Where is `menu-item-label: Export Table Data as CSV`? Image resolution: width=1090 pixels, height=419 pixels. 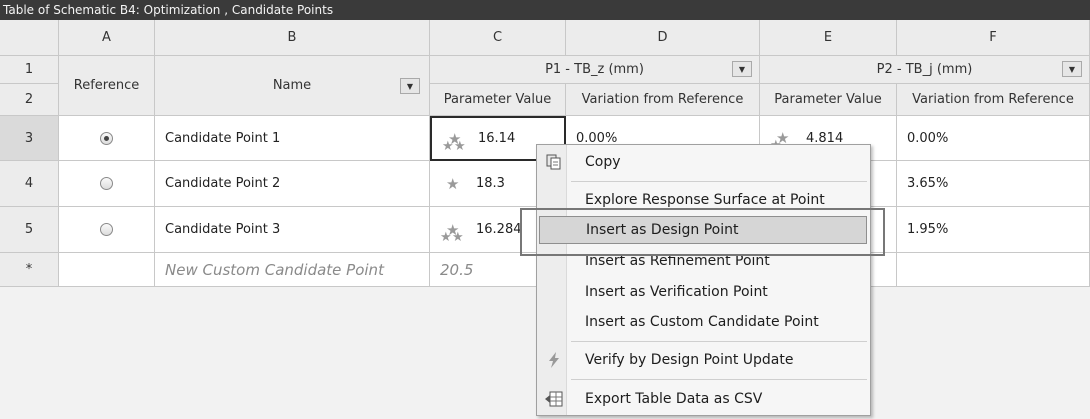 menu-item-label: Export Table Data as CSV is located at coordinates (674, 399).